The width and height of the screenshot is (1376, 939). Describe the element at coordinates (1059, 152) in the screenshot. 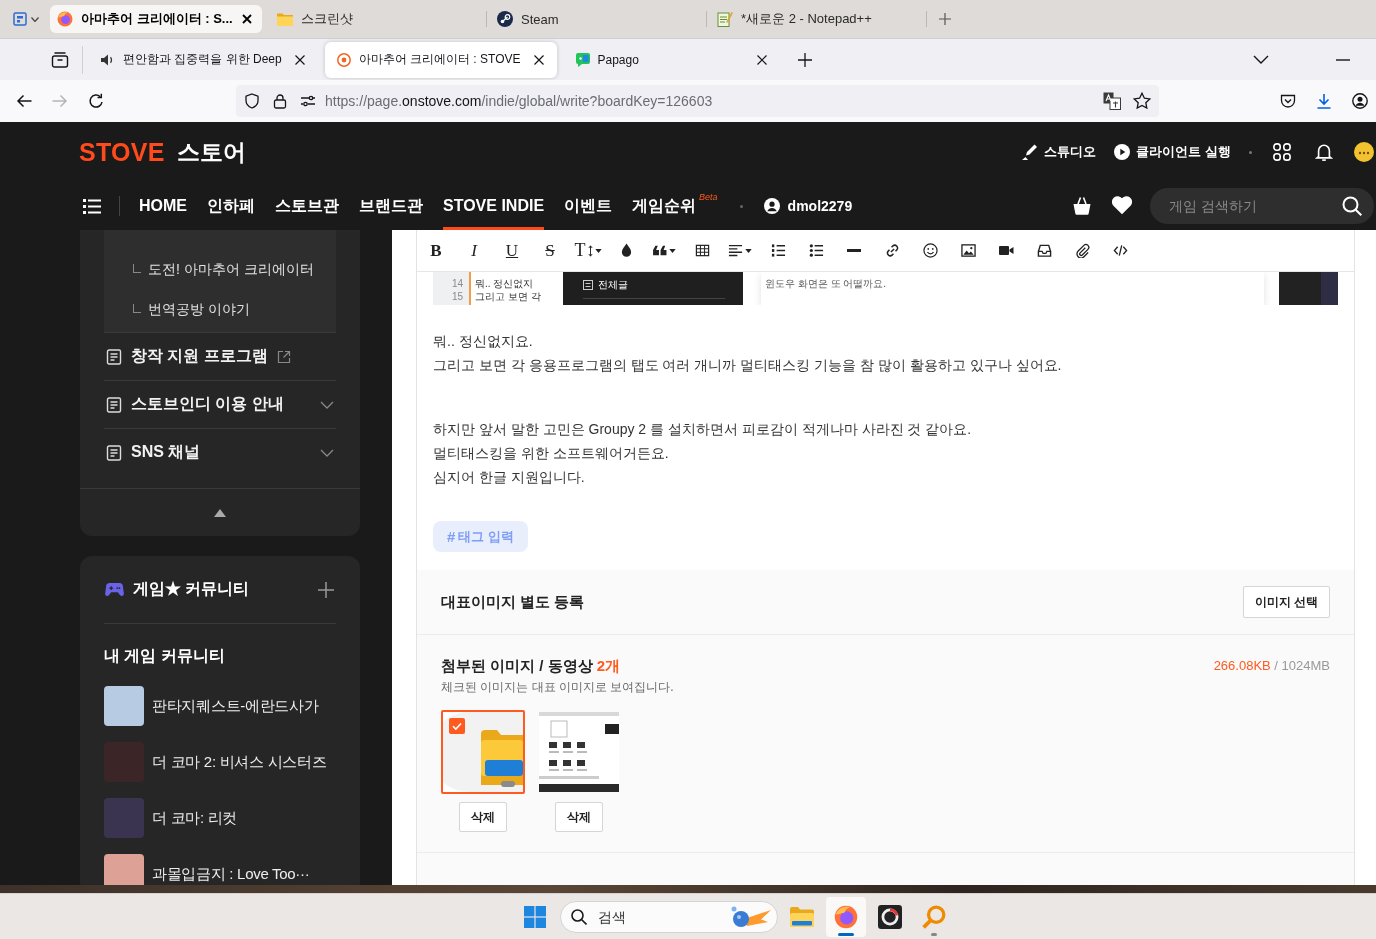

I see `header-link: 스튜디오` at that location.